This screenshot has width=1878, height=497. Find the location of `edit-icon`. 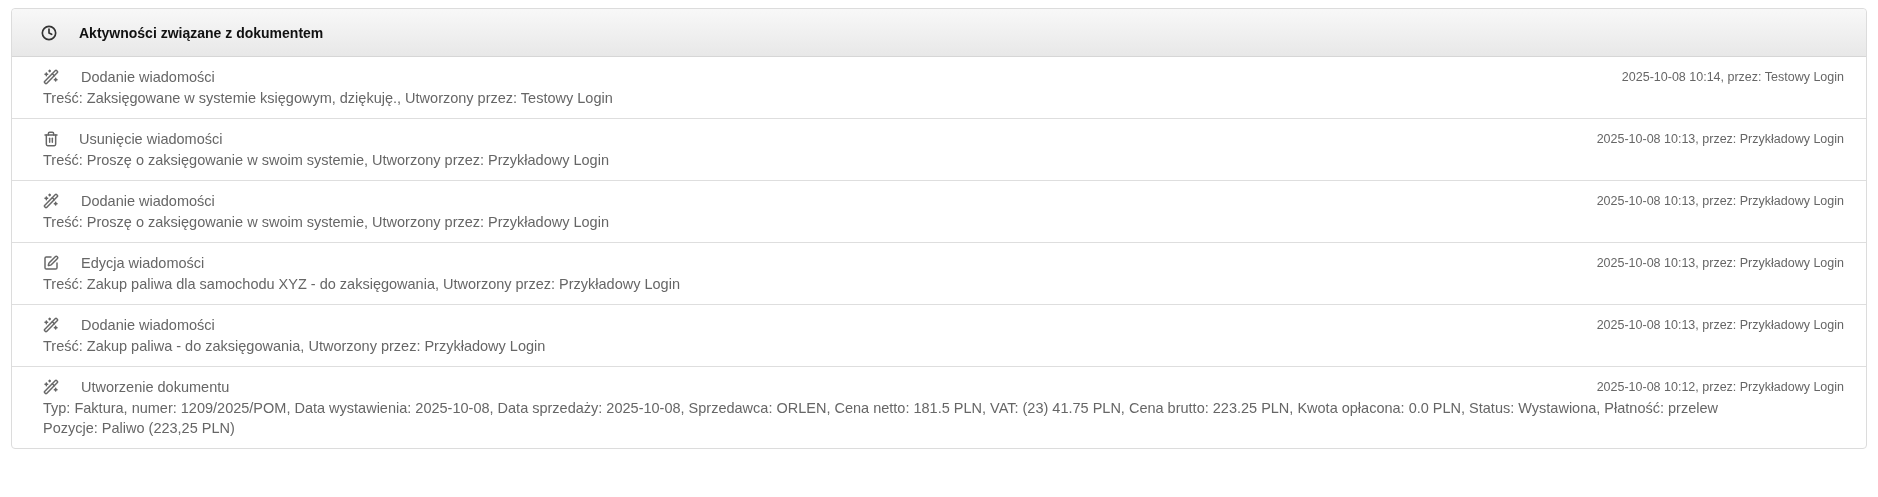

edit-icon is located at coordinates (51, 263).